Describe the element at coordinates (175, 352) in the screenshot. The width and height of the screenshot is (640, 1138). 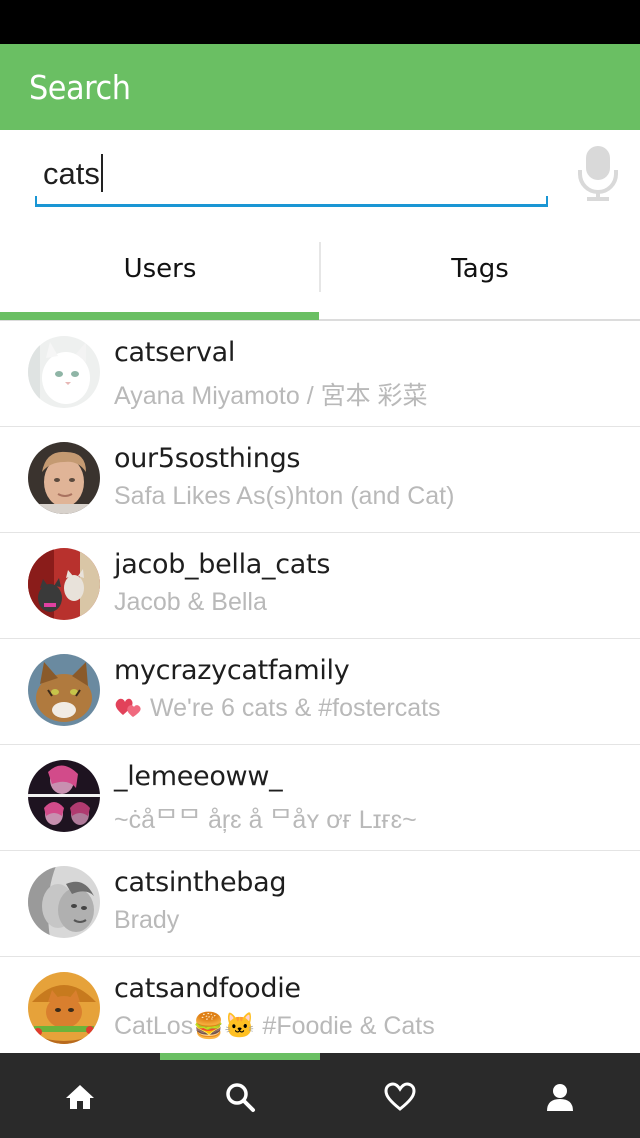
I see `username: catserval` at that location.